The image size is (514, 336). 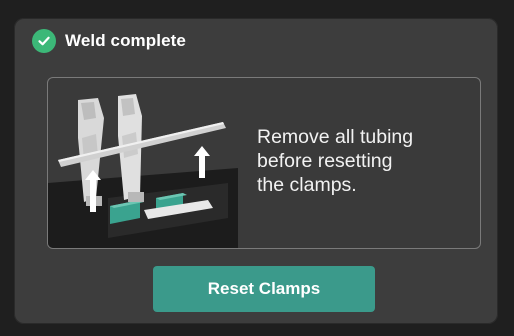 What do you see at coordinates (264, 289) in the screenshot?
I see `reset-clamps-button: Reset Clamps` at bounding box center [264, 289].